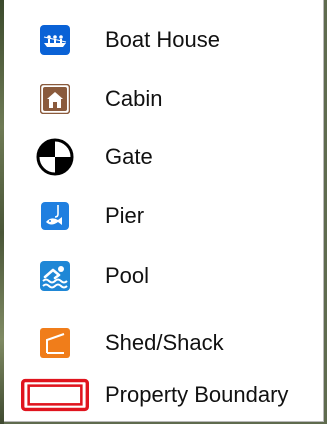  Describe the element at coordinates (55, 157) in the screenshot. I see `gate-icon` at that location.